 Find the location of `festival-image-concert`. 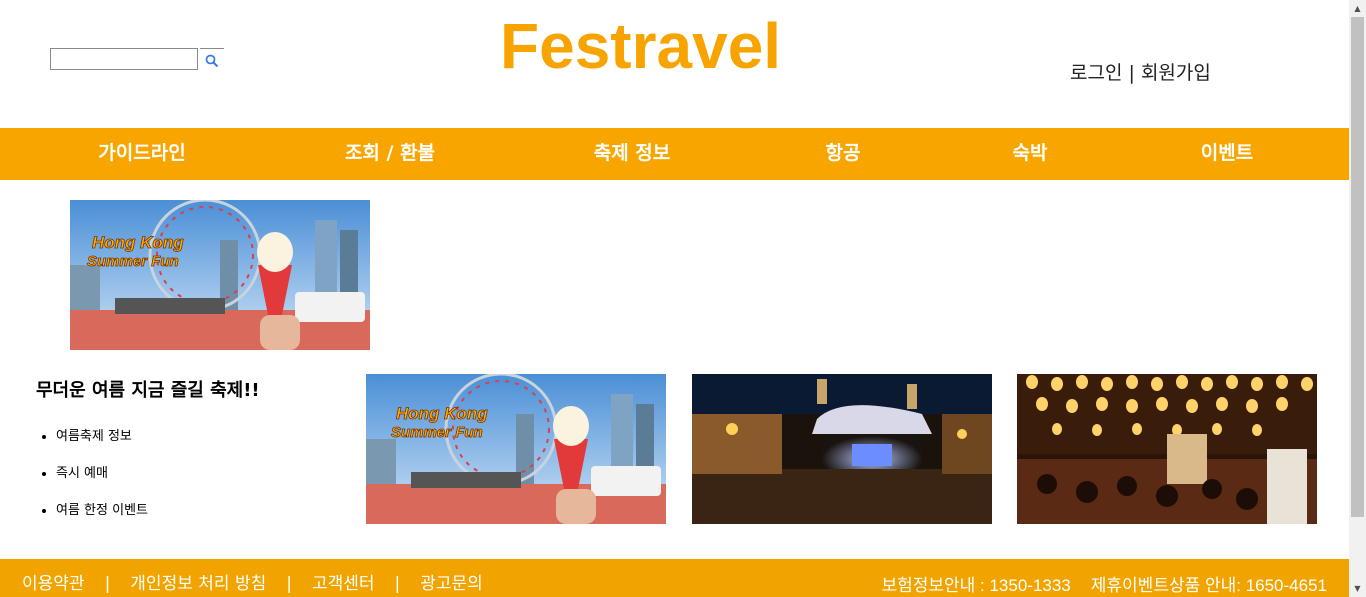

festival-image-concert is located at coordinates (842, 449).